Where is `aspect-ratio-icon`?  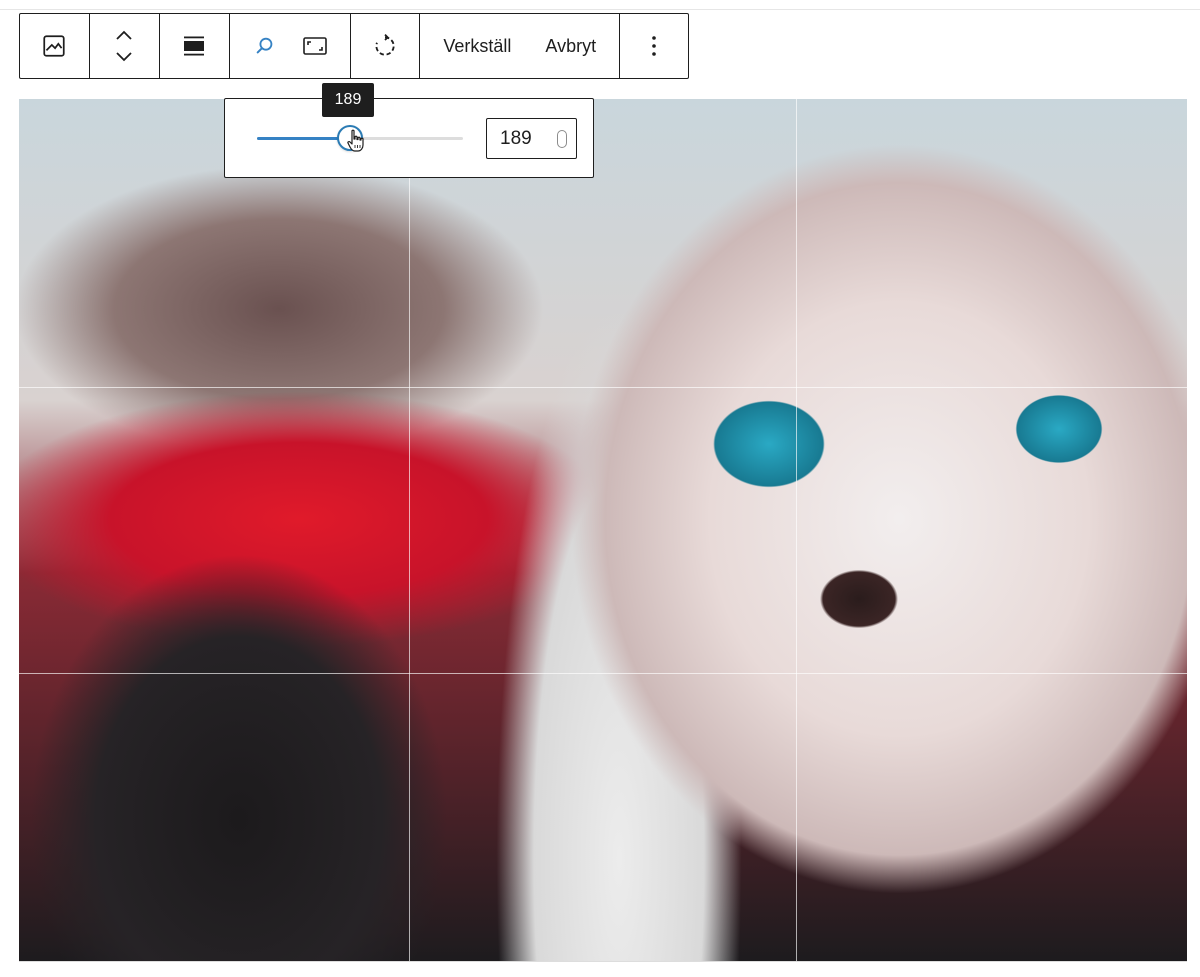 aspect-ratio-icon is located at coordinates (314, 46).